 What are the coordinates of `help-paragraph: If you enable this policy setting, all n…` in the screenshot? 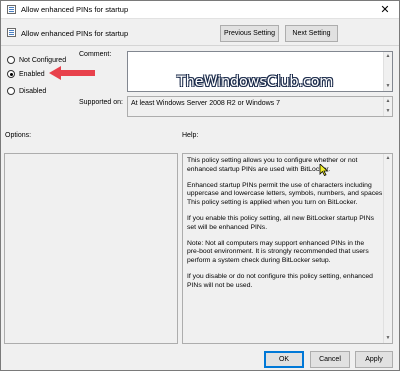 It's located at (281, 222).